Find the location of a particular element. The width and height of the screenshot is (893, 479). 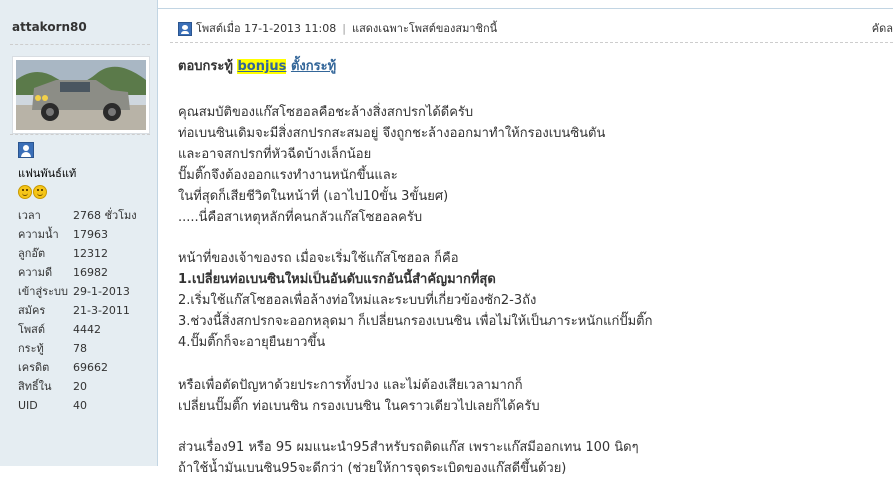

online-status-icon is located at coordinates (185, 29).